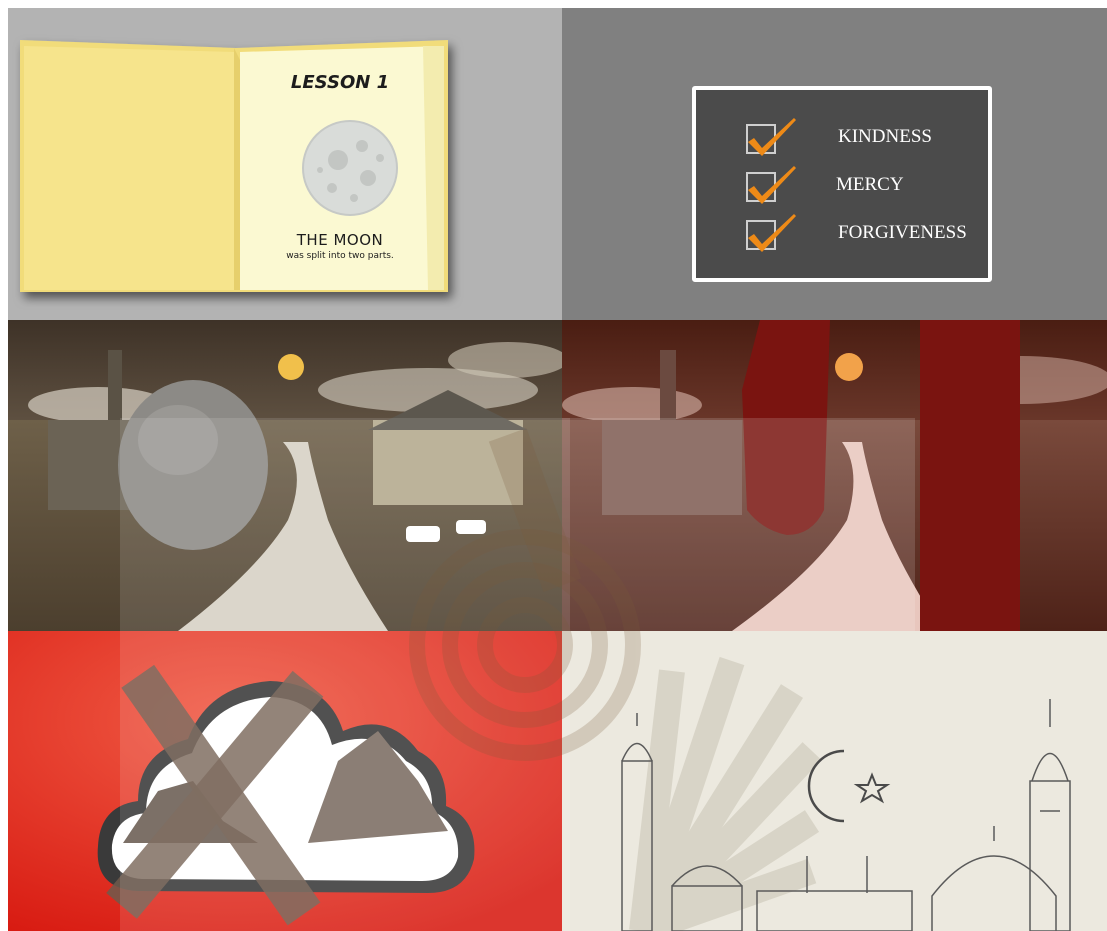 This screenshot has width=1107, height=931. Describe the element at coordinates (885, 136) in the screenshot. I see `checklist-label: KINDNESS` at that location.